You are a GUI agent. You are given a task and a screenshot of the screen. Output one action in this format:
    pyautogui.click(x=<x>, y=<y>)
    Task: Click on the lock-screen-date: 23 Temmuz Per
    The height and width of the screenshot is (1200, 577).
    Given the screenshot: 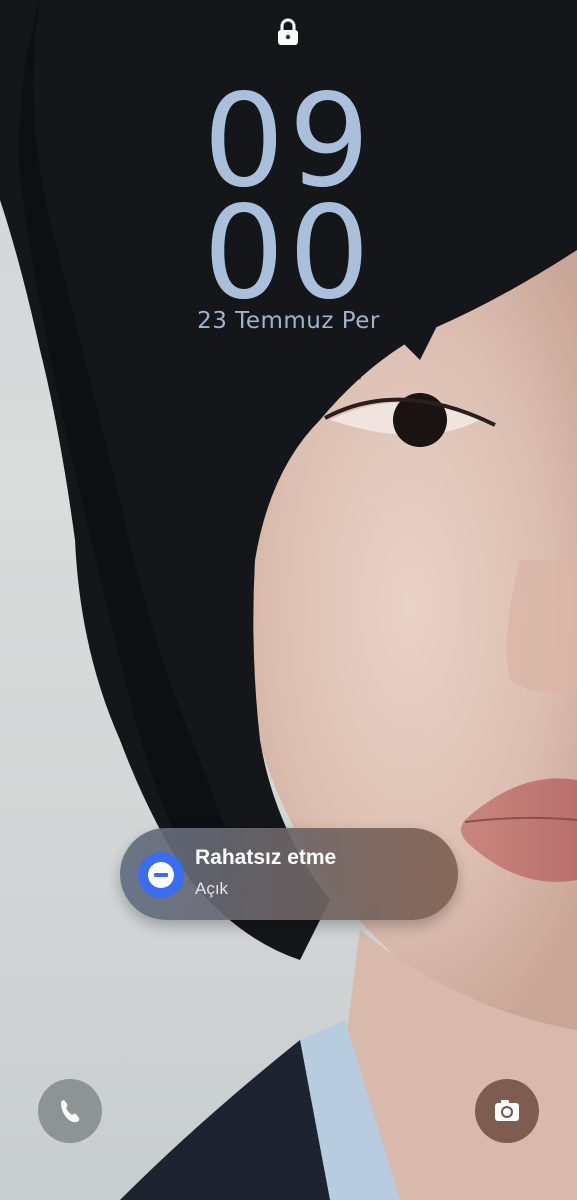 What is the action you would take?
    pyautogui.click(x=288, y=321)
    